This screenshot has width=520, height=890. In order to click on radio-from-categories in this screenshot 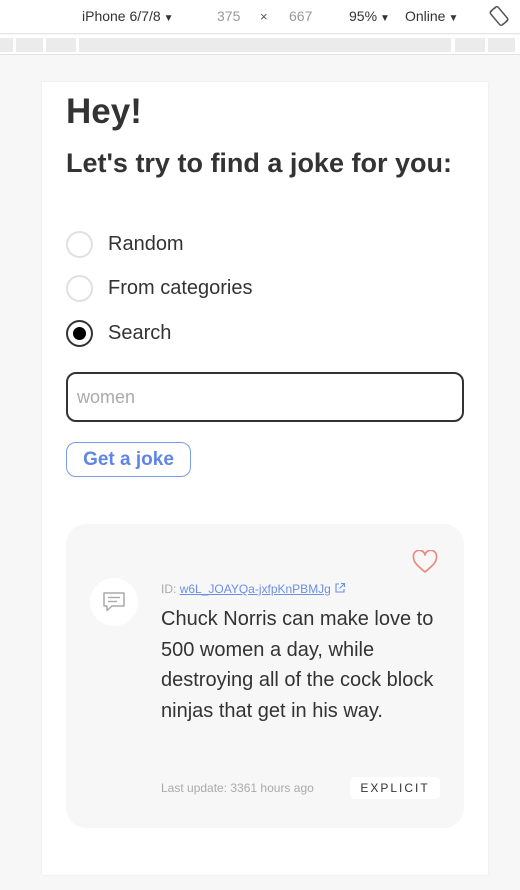, I will do `click(79, 288)`.